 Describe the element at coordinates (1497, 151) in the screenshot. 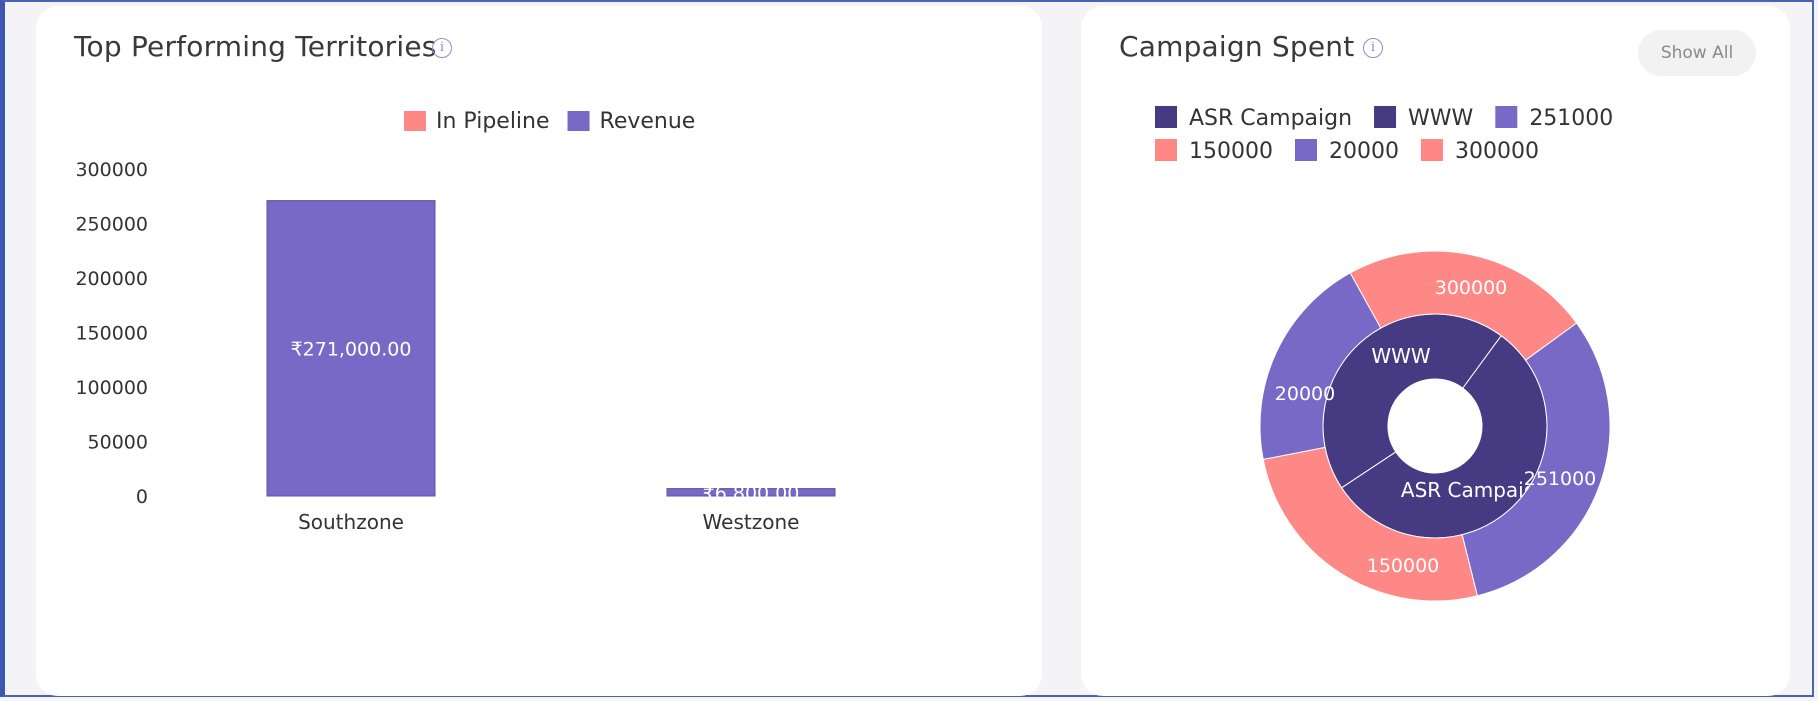

I see `legend-label: 300000` at that location.